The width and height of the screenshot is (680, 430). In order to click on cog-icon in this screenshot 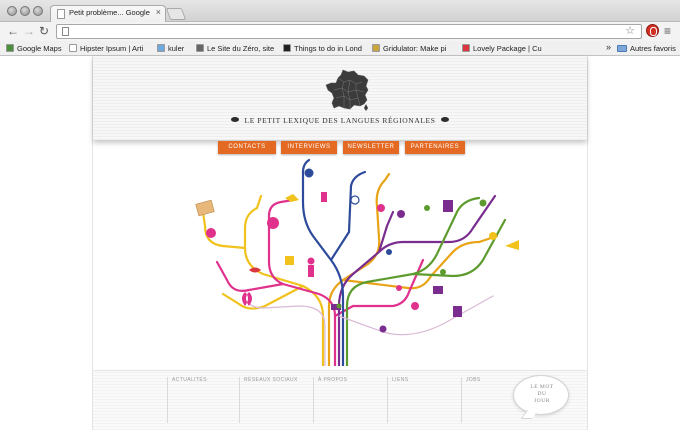, I will do `click(401, 214)`.